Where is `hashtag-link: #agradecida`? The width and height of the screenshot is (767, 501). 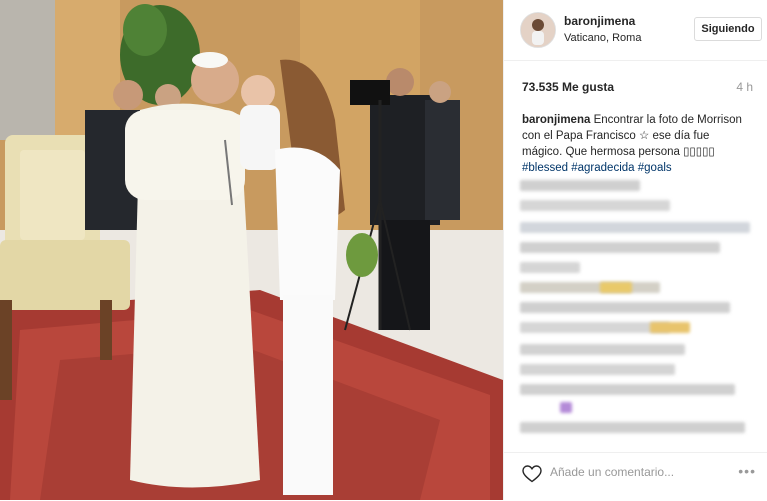
hashtag-link: #agradecida is located at coordinates (602, 168).